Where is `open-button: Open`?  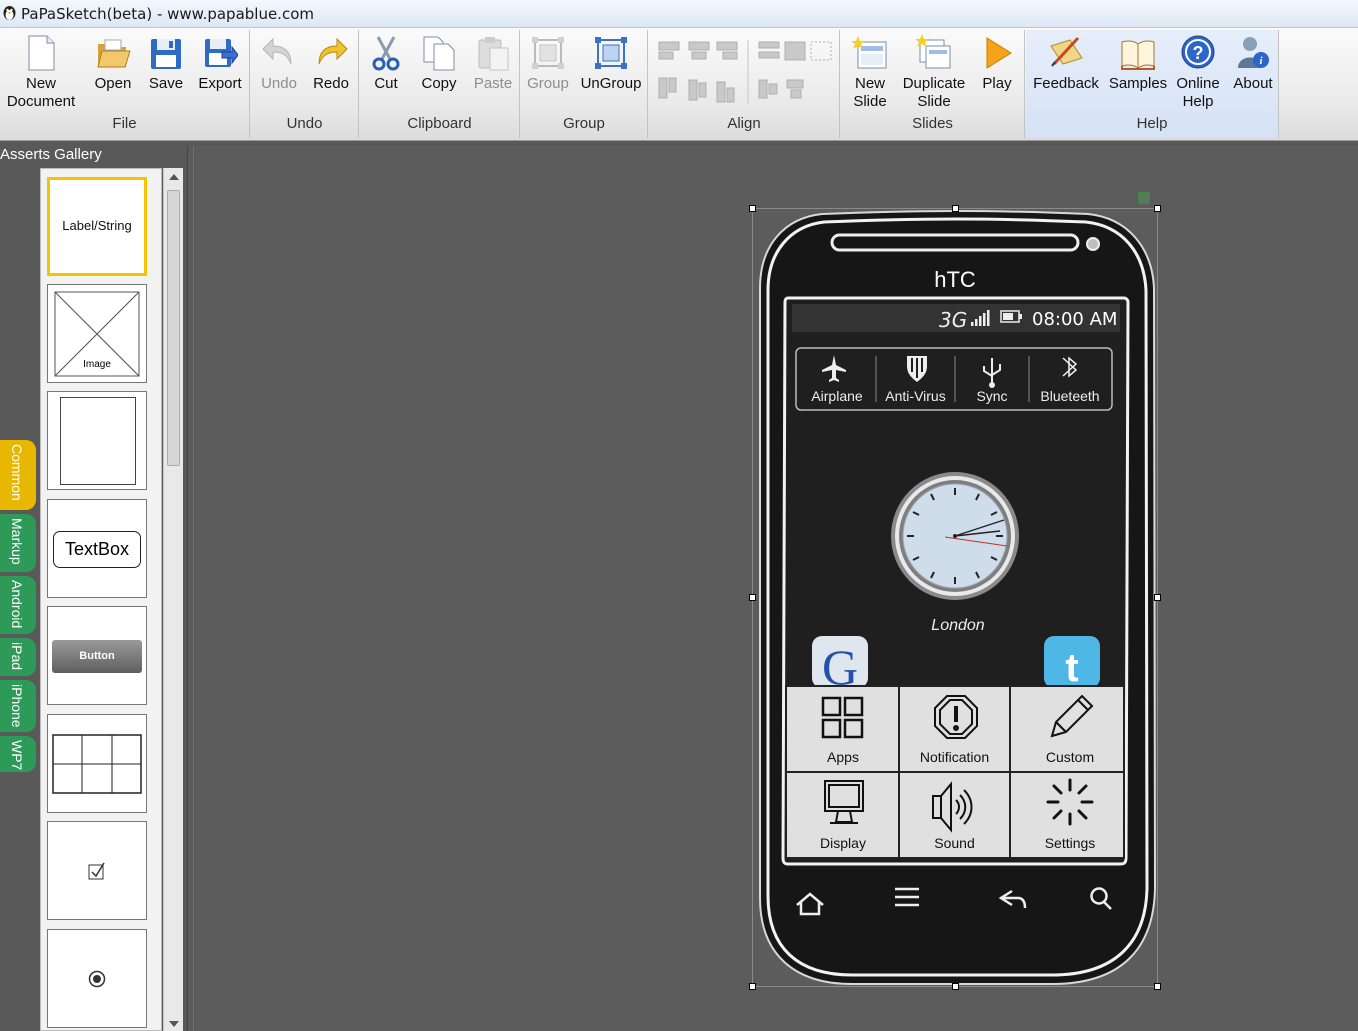
open-button: Open is located at coordinates (113, 63).